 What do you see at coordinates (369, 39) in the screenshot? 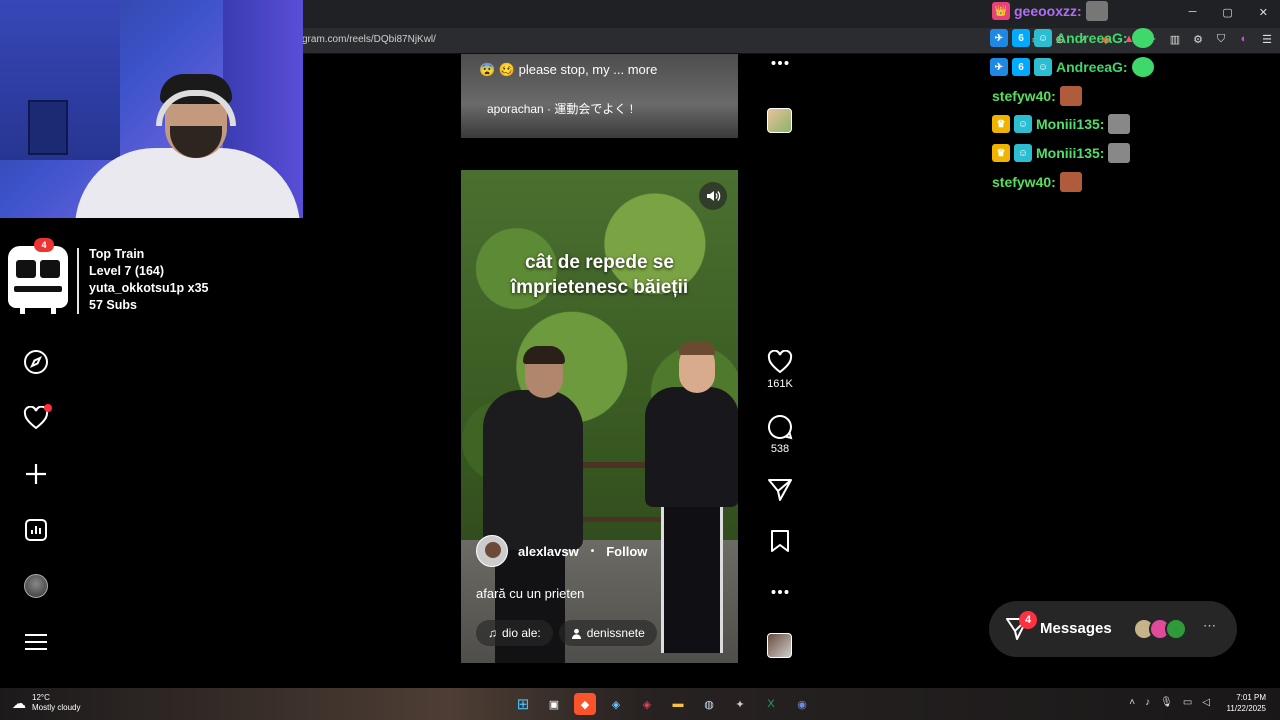
I see `url-text: gram.com/reels/DQbi87NjKwl/` at bounding box center [369, 39].